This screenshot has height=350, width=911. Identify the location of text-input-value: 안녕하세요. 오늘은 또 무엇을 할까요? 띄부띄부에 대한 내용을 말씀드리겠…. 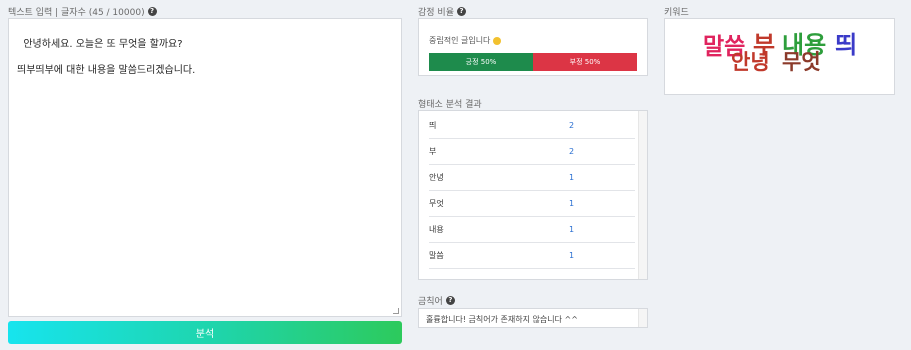
(106, 57).